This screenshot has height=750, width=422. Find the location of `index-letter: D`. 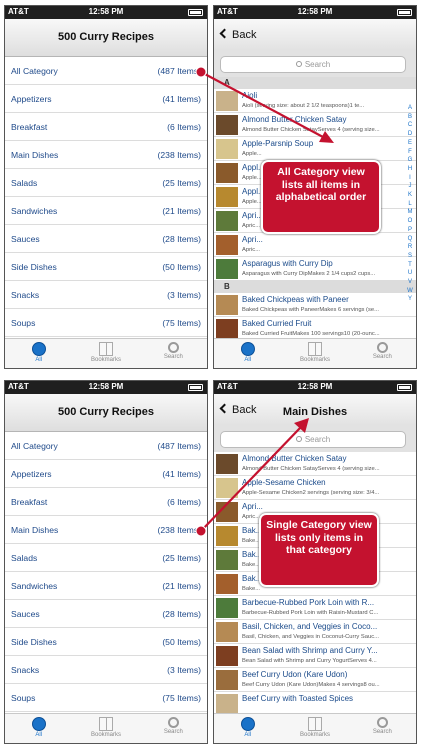

index-letter: D is located at coordinates (410, 134).